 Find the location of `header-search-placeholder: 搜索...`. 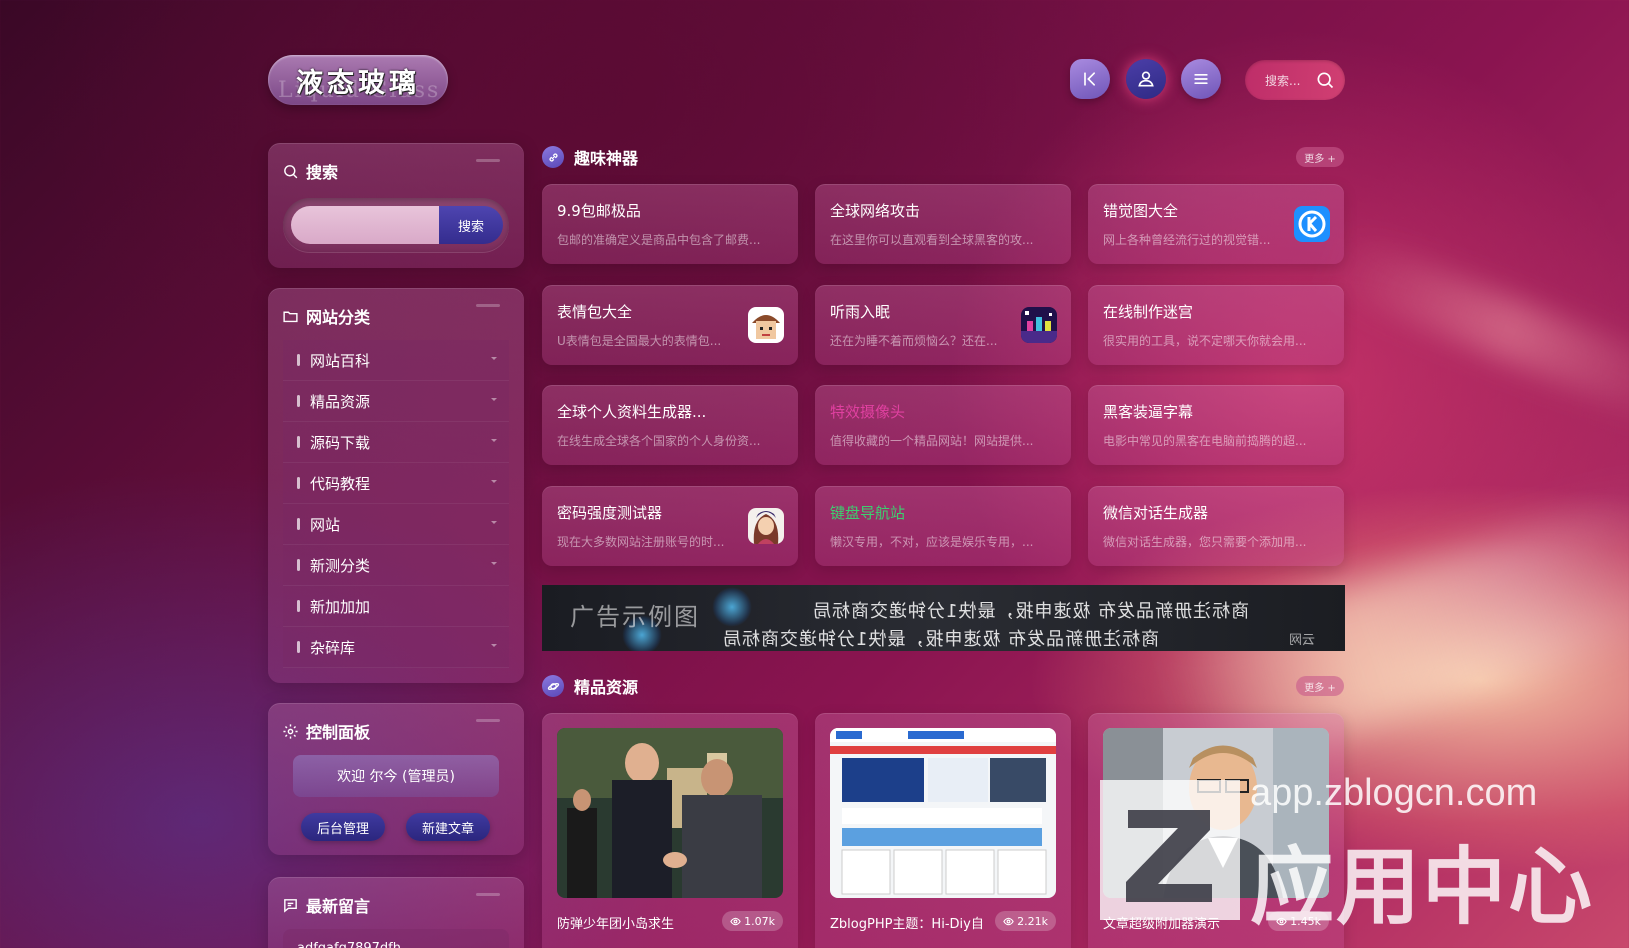

header-search-placeholder: 搜索... is located at coordinates (1283, 80).